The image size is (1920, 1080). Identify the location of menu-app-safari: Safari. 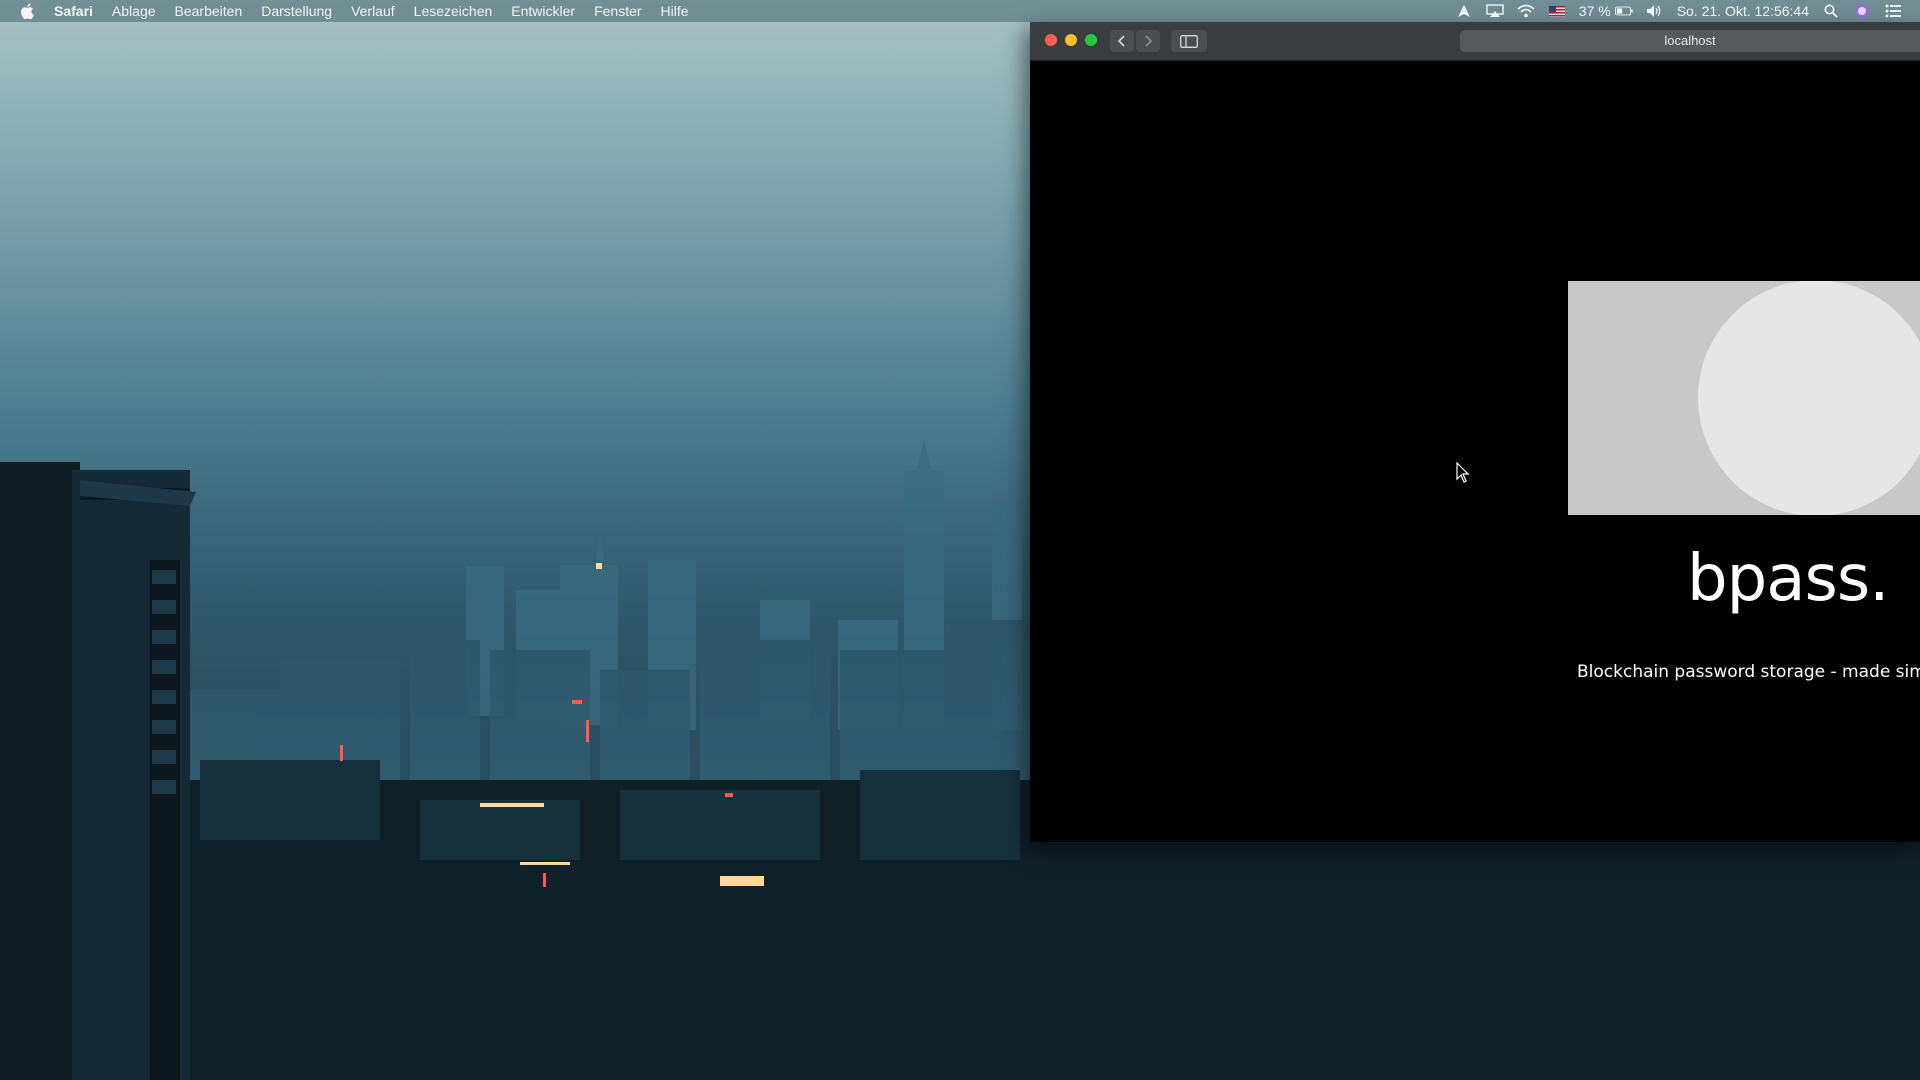
(73, 11).